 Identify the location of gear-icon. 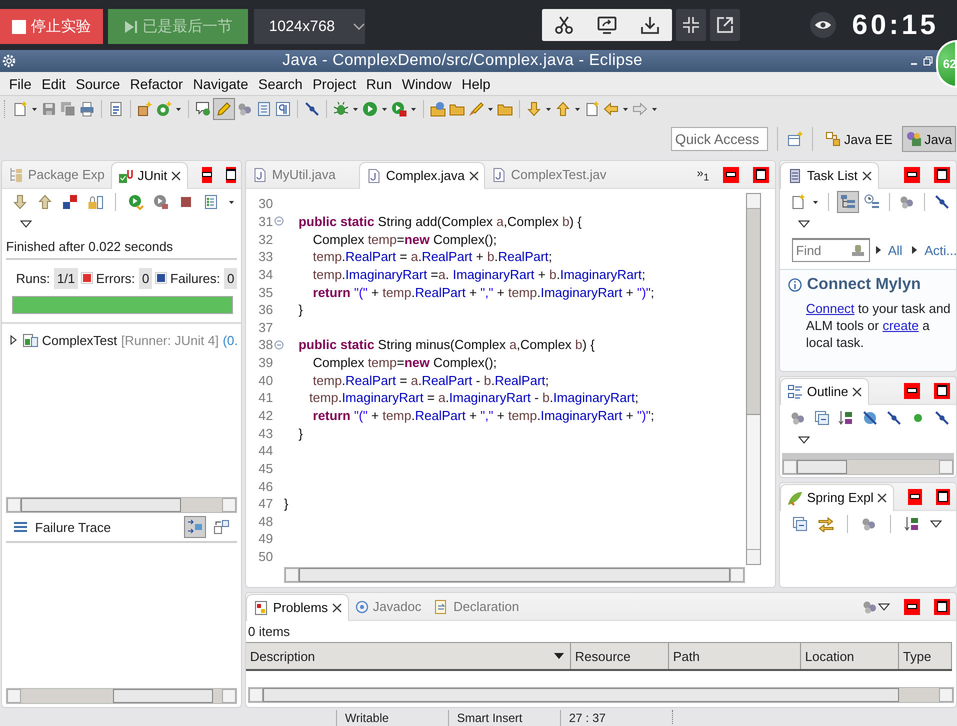
(9, 61).